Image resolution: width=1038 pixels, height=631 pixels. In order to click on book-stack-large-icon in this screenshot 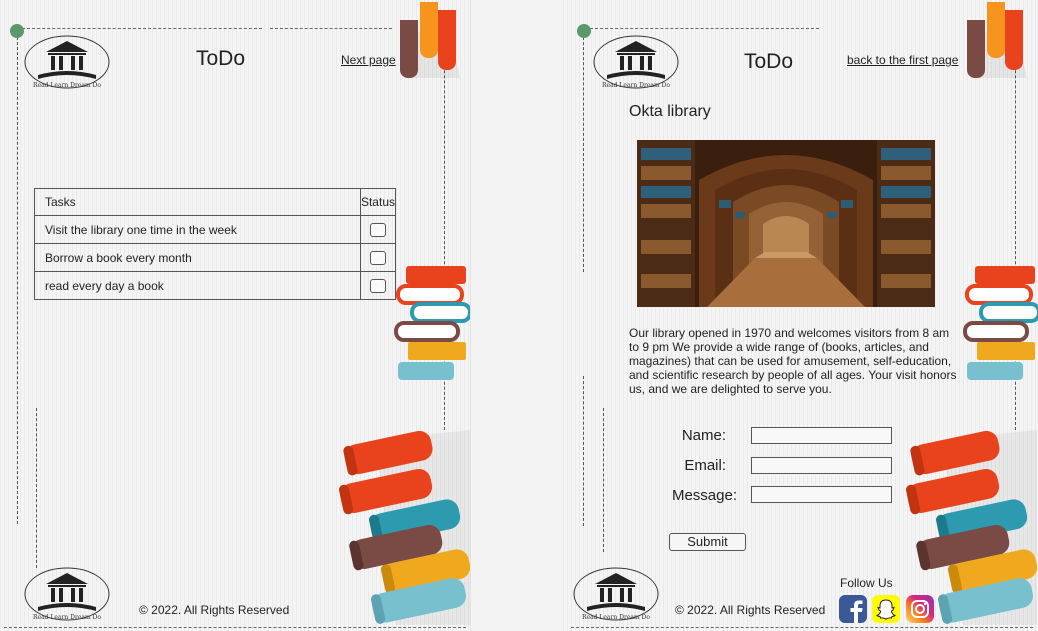, I will do `click(404, 527)`.